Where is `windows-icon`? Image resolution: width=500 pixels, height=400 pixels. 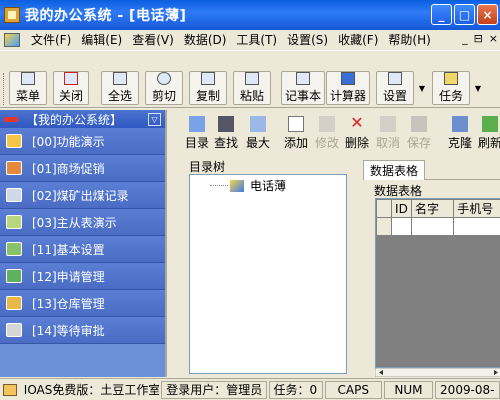 windows-icon is located at coordinates (14, 141).